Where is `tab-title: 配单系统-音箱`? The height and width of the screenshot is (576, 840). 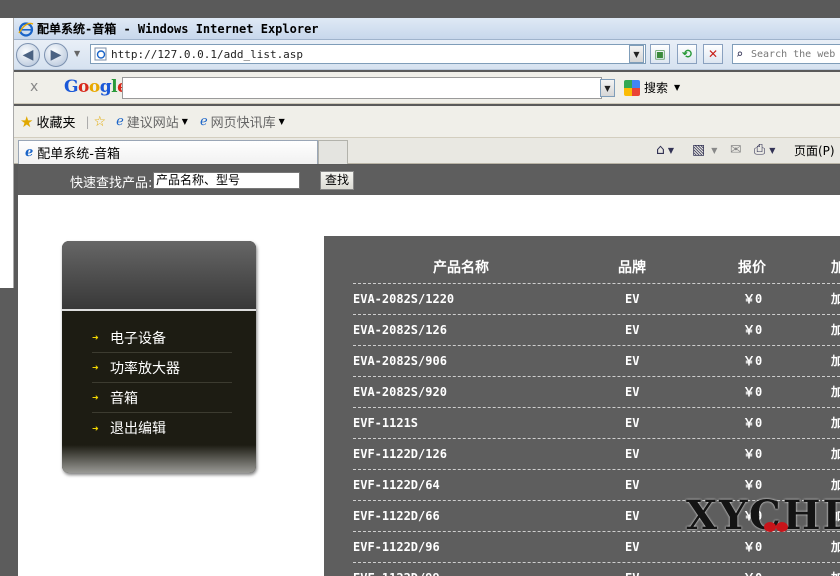 tab-title: 配单系统-音箱 is located at coordinates (78, 154).